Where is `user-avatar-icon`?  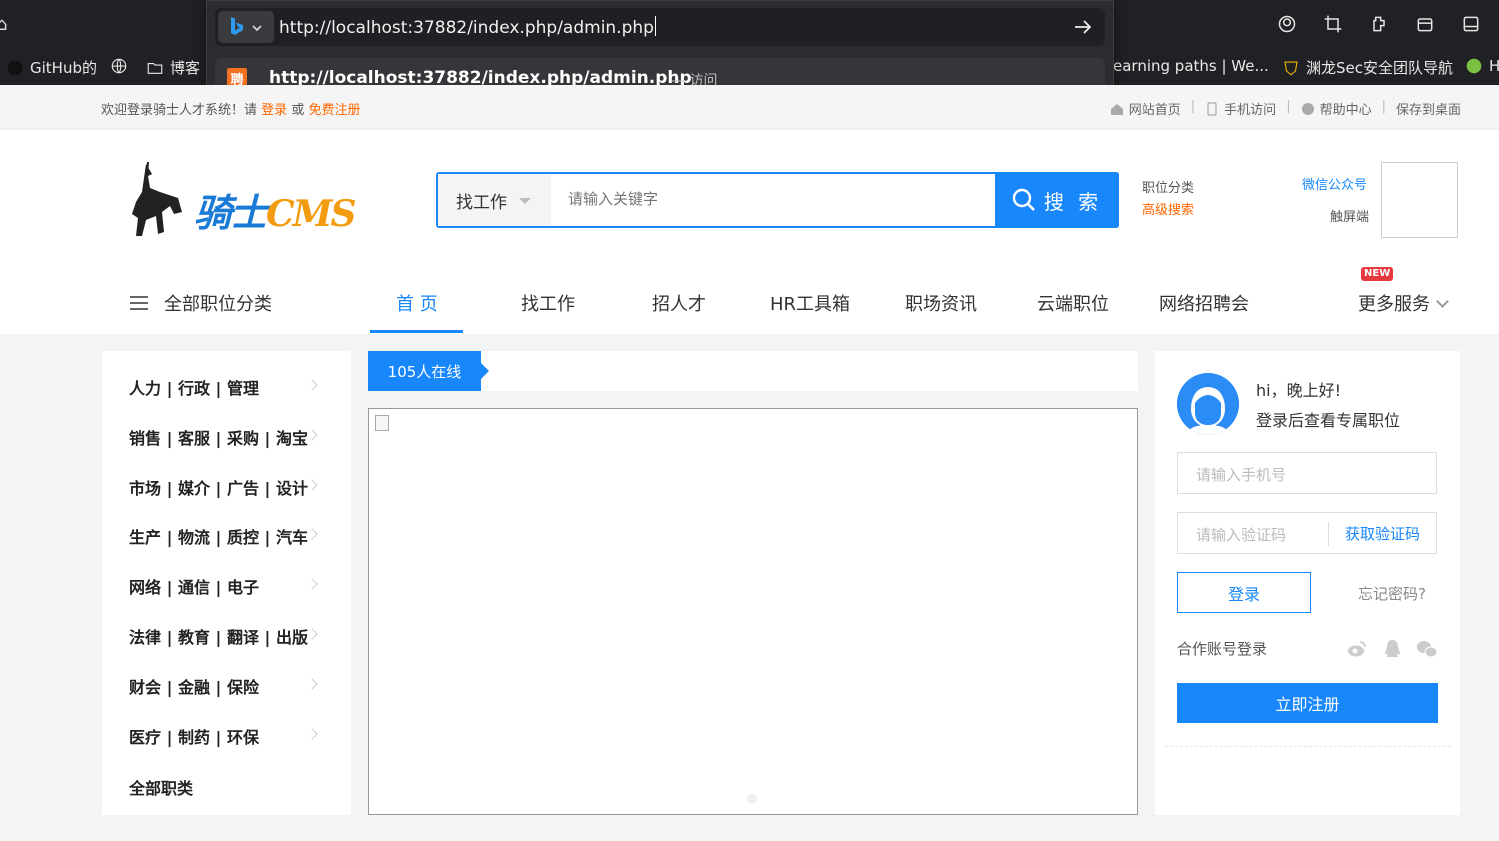
user-avatar-icon is located at coordinates (1208, 404).